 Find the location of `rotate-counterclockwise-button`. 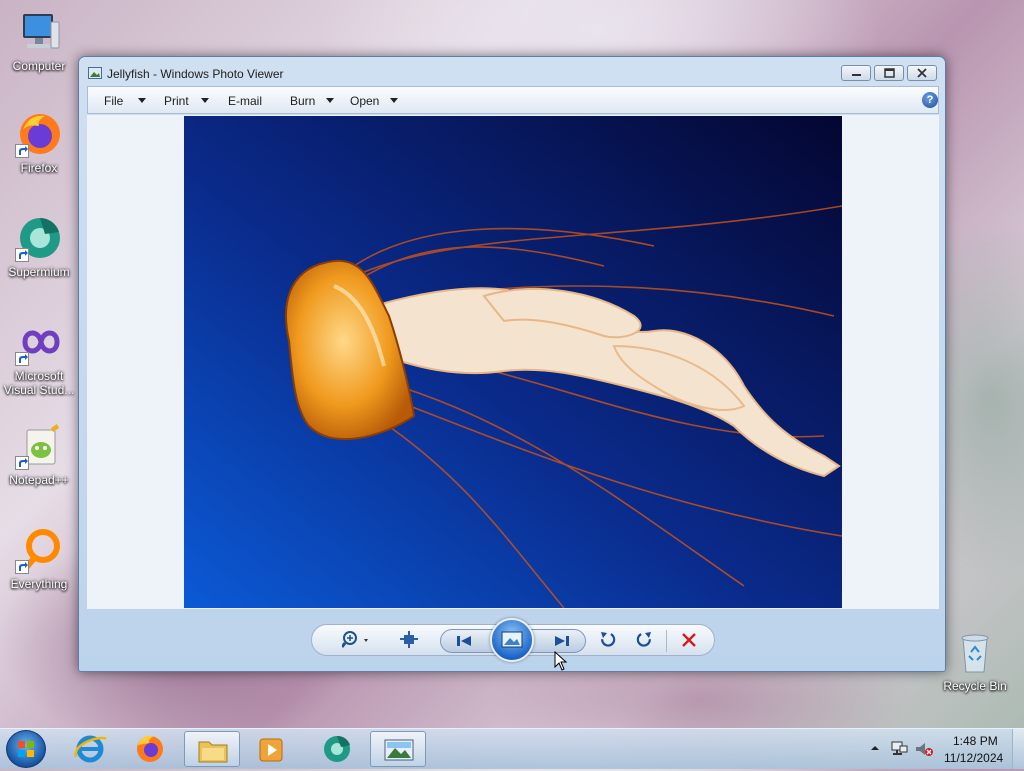

rotate-counterclockwise-button is located at coordinates (609, 640).